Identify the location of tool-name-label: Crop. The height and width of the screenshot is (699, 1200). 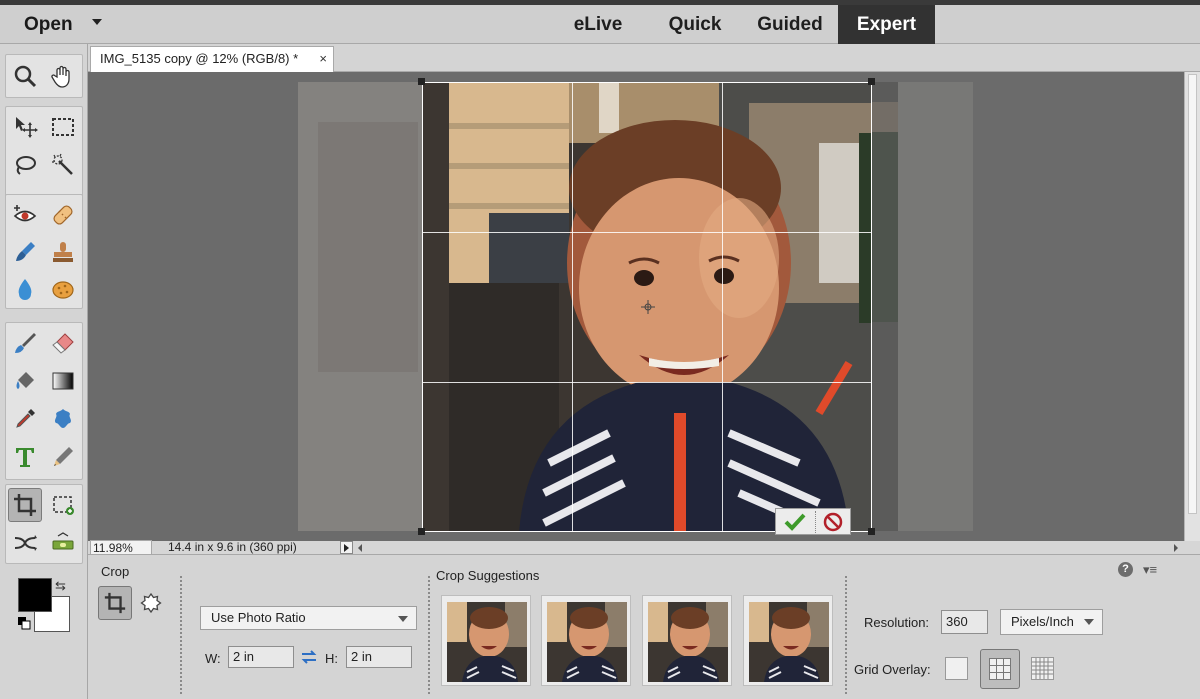
(115, 571).